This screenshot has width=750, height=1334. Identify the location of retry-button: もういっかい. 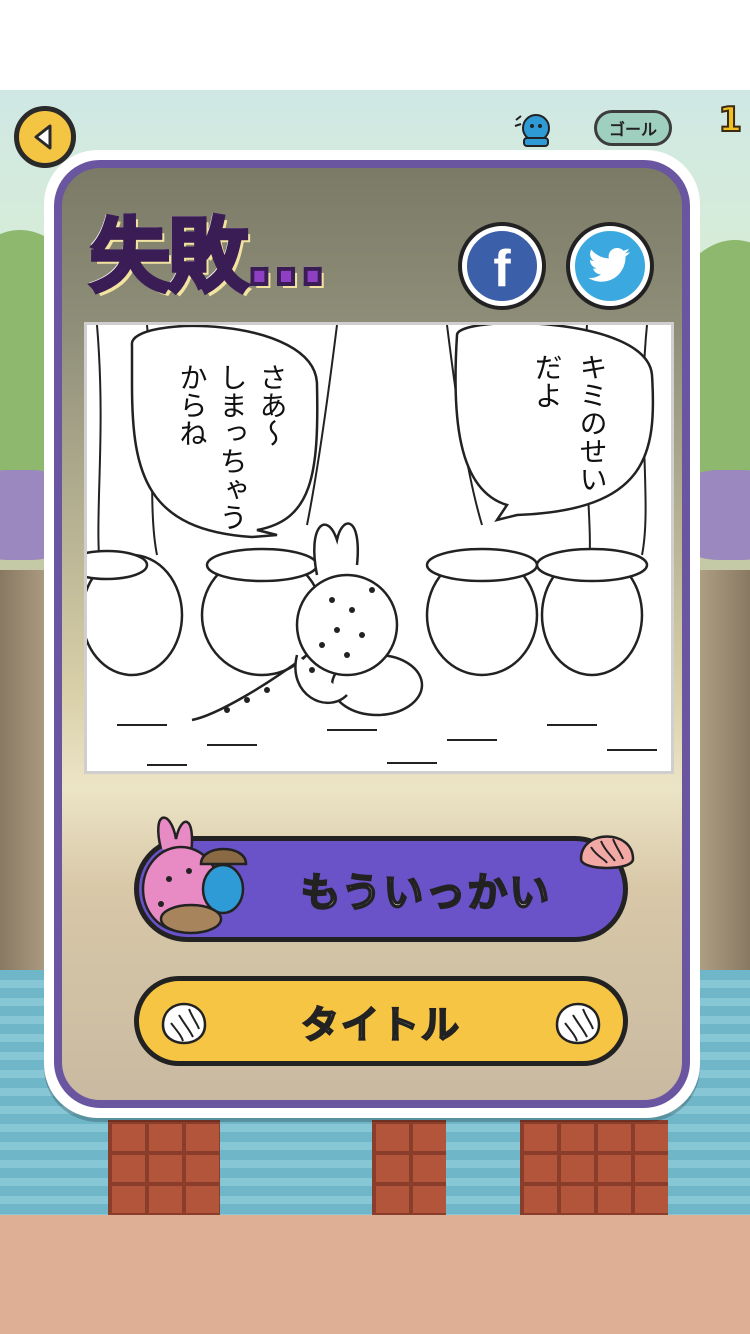
(384, 879).